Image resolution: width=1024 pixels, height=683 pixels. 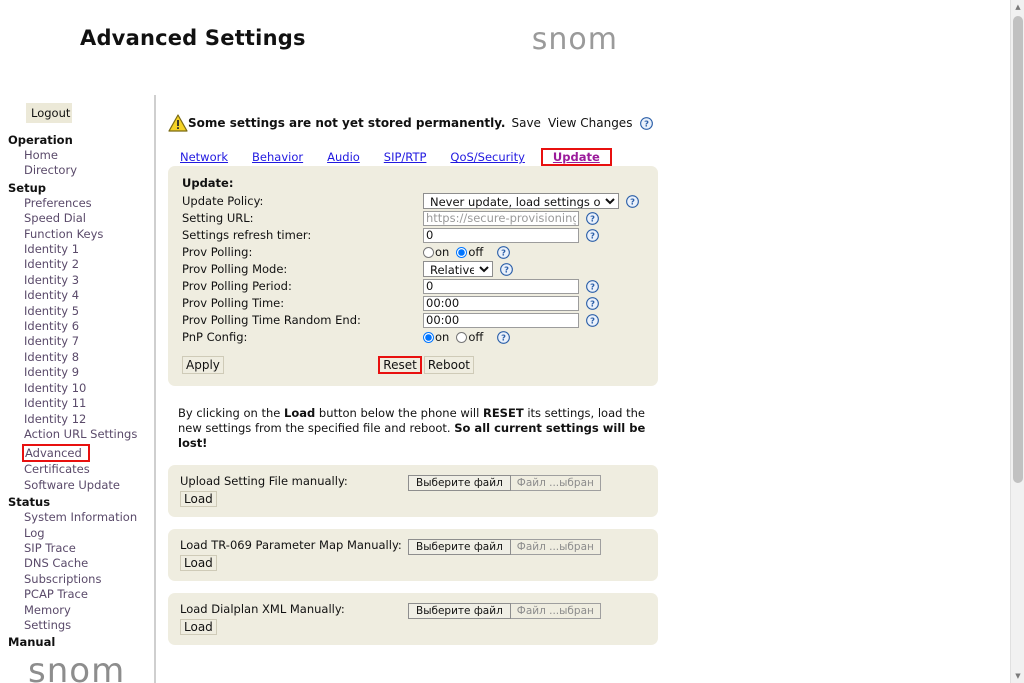 I want to click on sidebar-item-sip-trace: SIP Trace, so click(x=89, y=548).